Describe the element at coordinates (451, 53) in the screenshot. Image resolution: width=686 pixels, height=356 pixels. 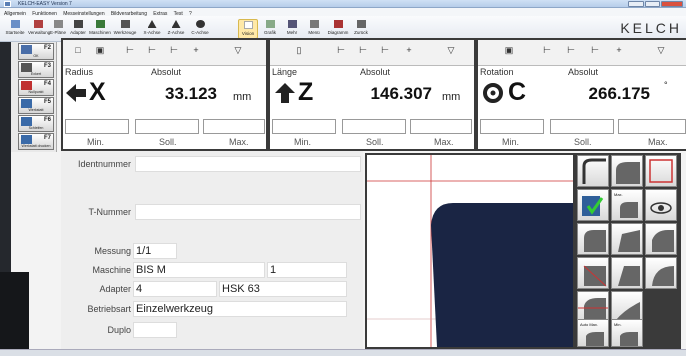
I see `z-funnel-icon: ▽` at that location.